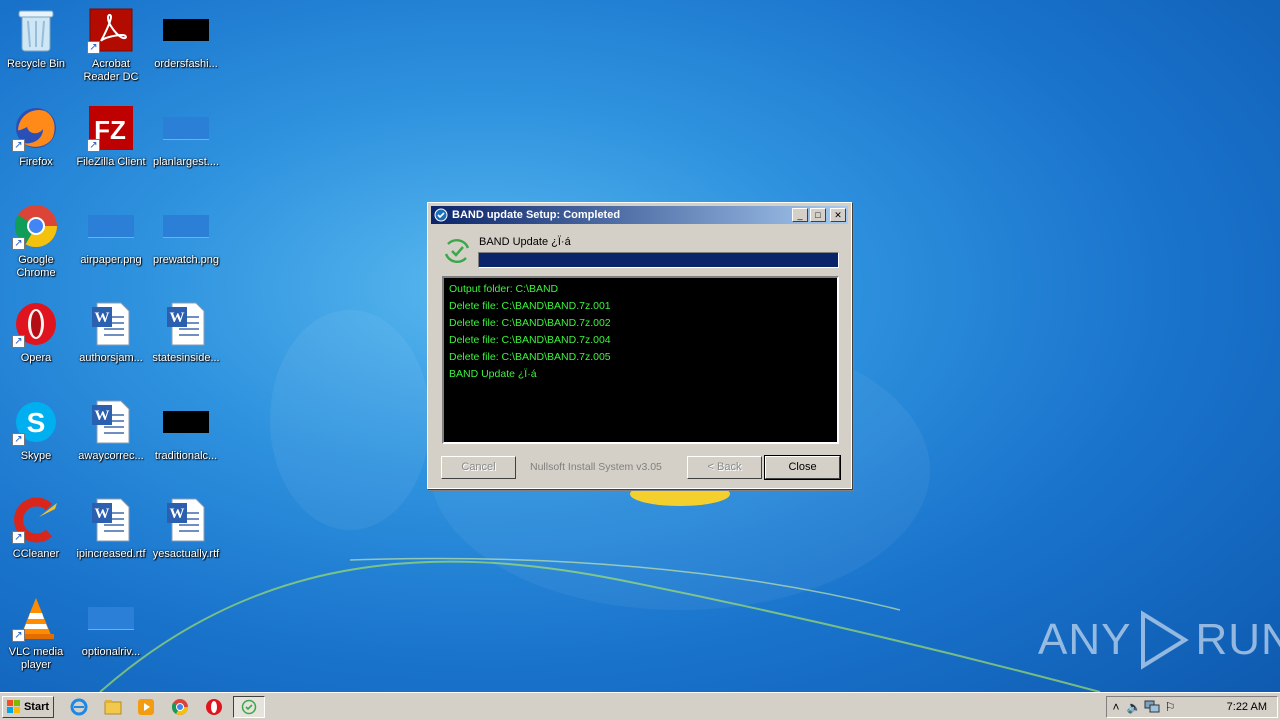  Describe the element at coordinates (36, 162) in the screenshot. I see `desktop-icon-label: Firefox` at that location.